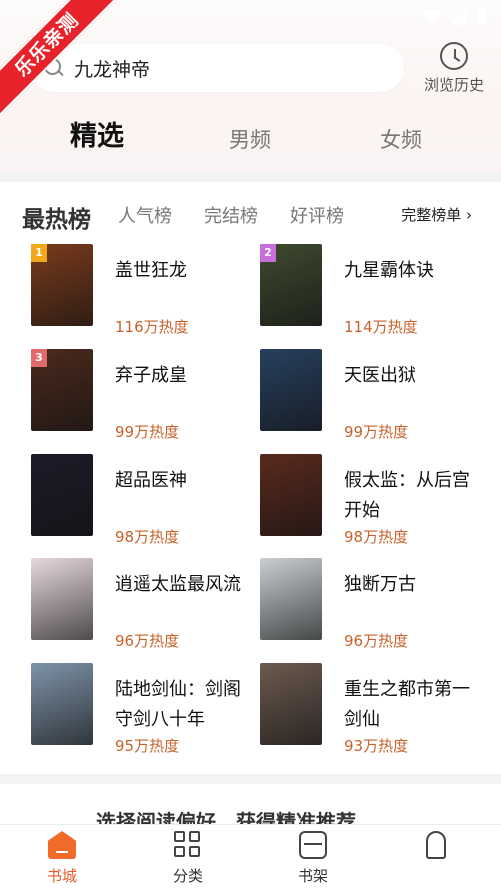 This screenshot has height=892, width=501. I want to click on book-title: 独断万古, so click(380, 584).